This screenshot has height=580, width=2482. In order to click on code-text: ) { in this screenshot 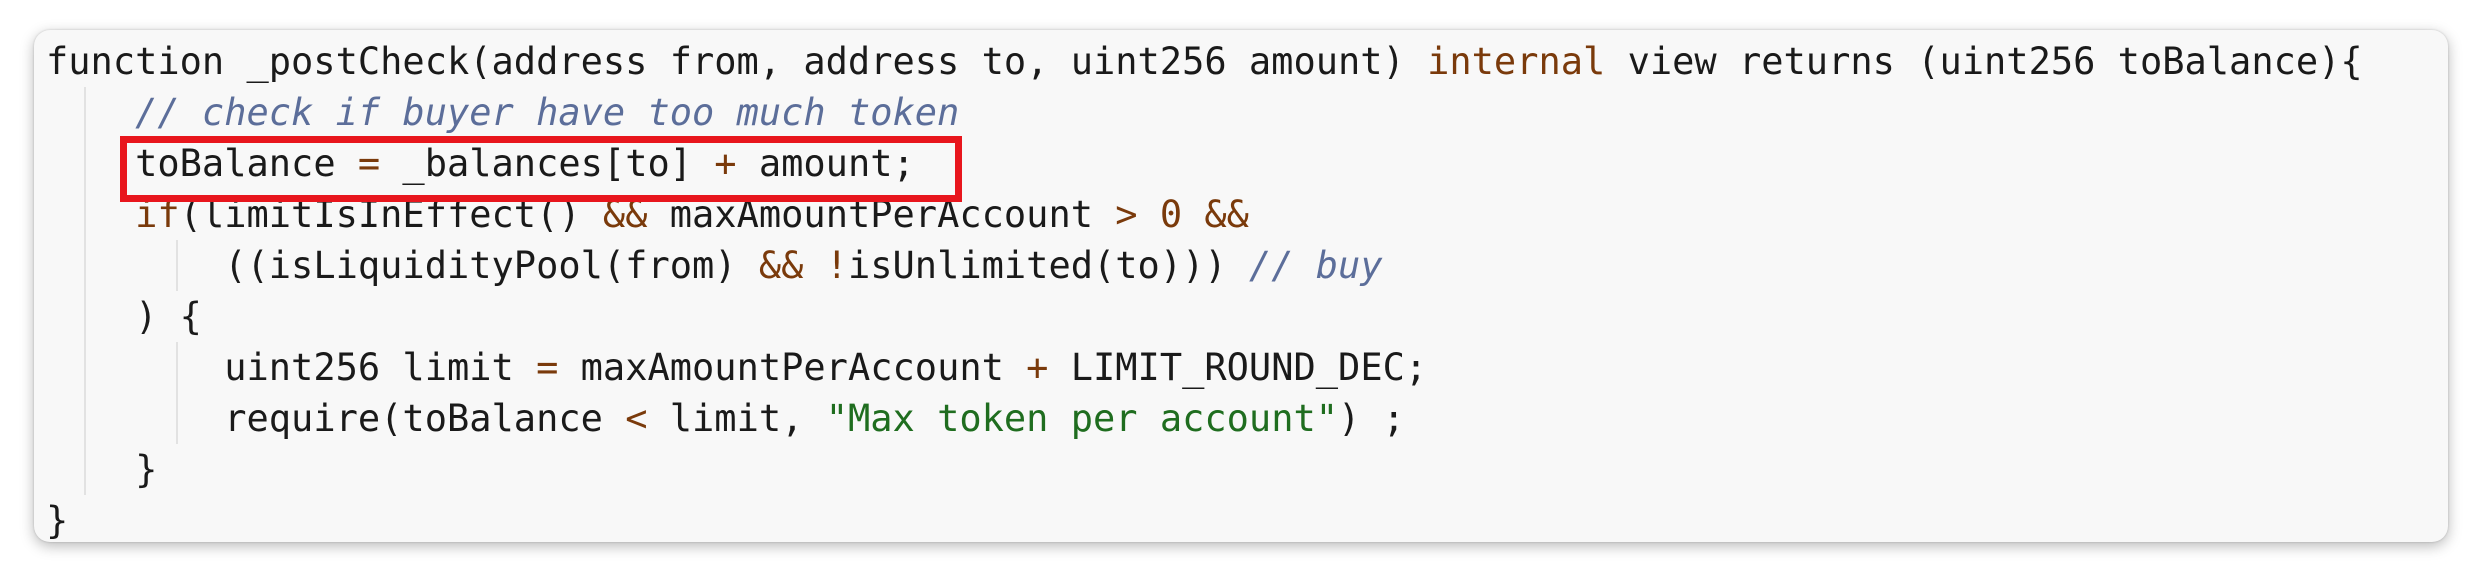, I will do `click(168, 316)`.